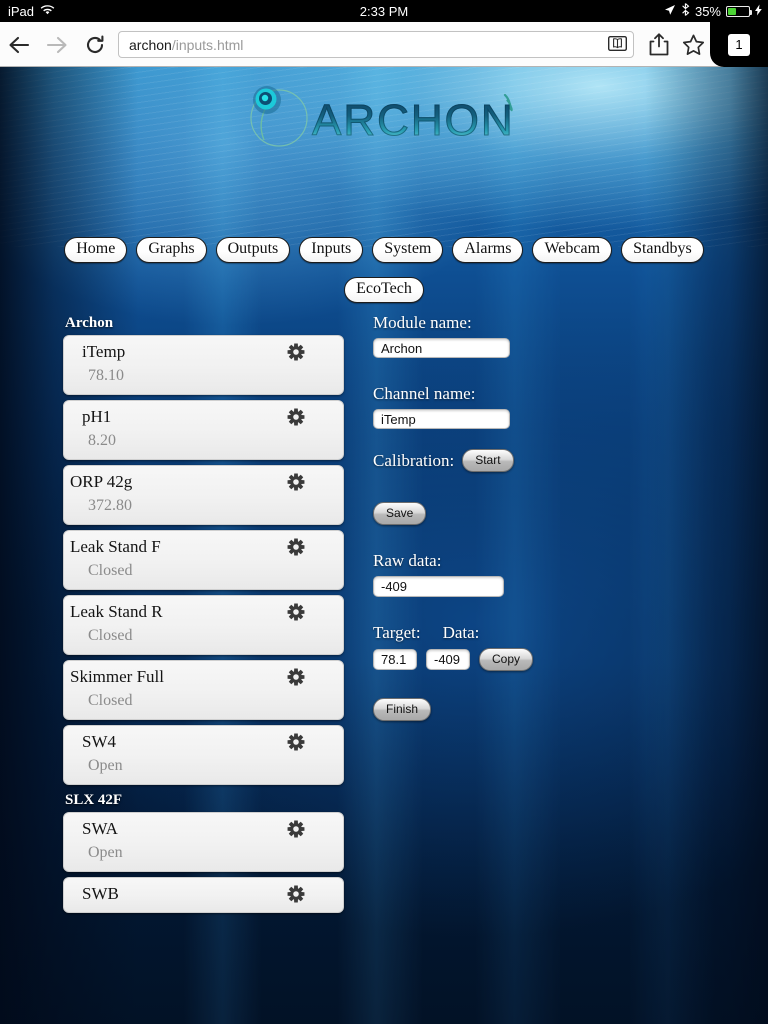 The image size is (768, 1024). Describe the element at coordinates (617, 44) in the screenshot. I see `reader-view-icon` at that location.